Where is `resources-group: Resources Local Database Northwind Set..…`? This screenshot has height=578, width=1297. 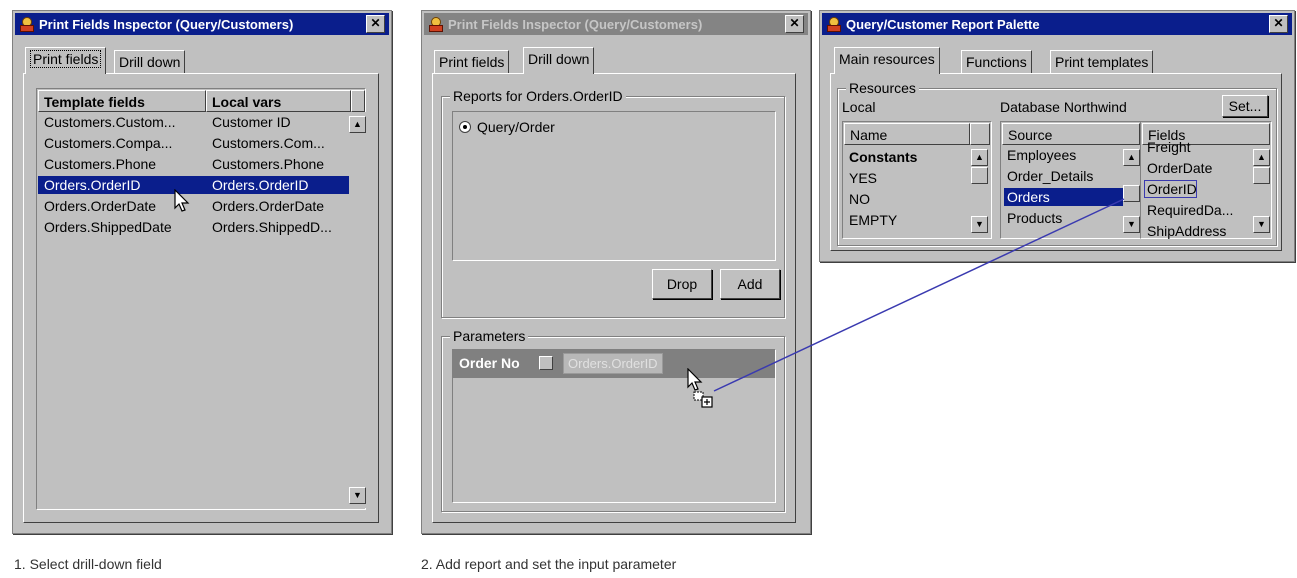 resources-group: Resources Local Database Northwind Set..… is located at coordinates (1057, 163).